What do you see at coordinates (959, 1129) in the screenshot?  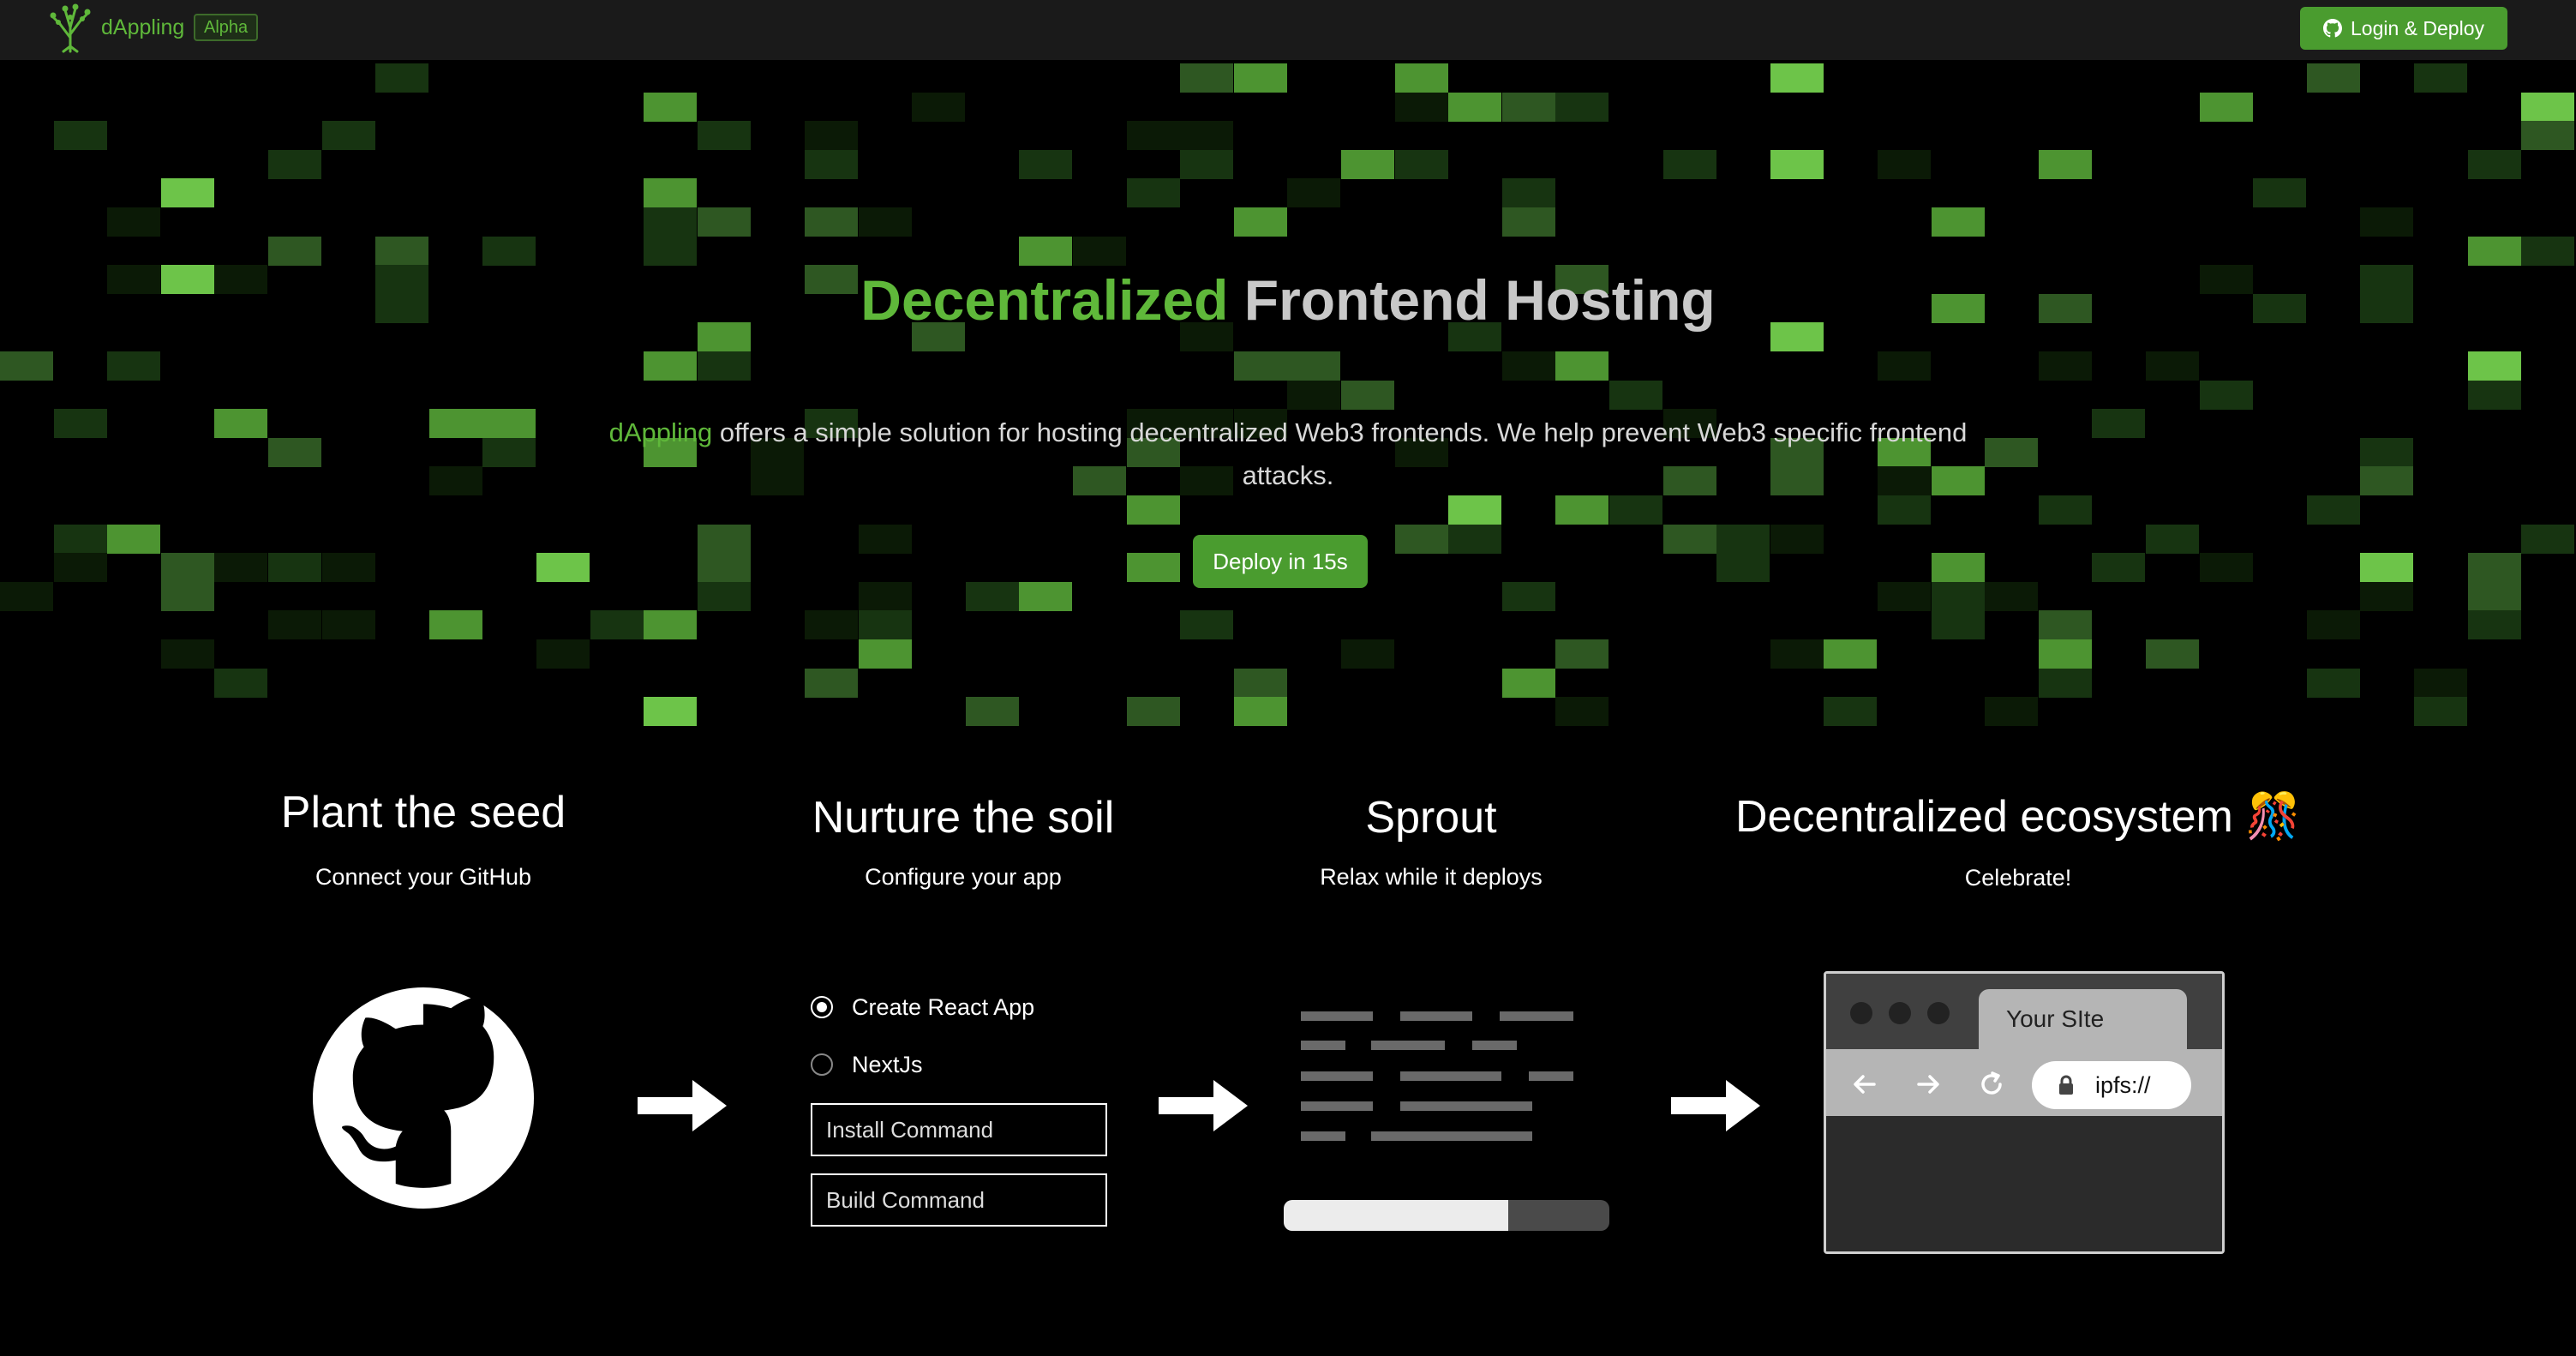 I see `install-command-input: Install Command` at bounding box center [959, 1129].